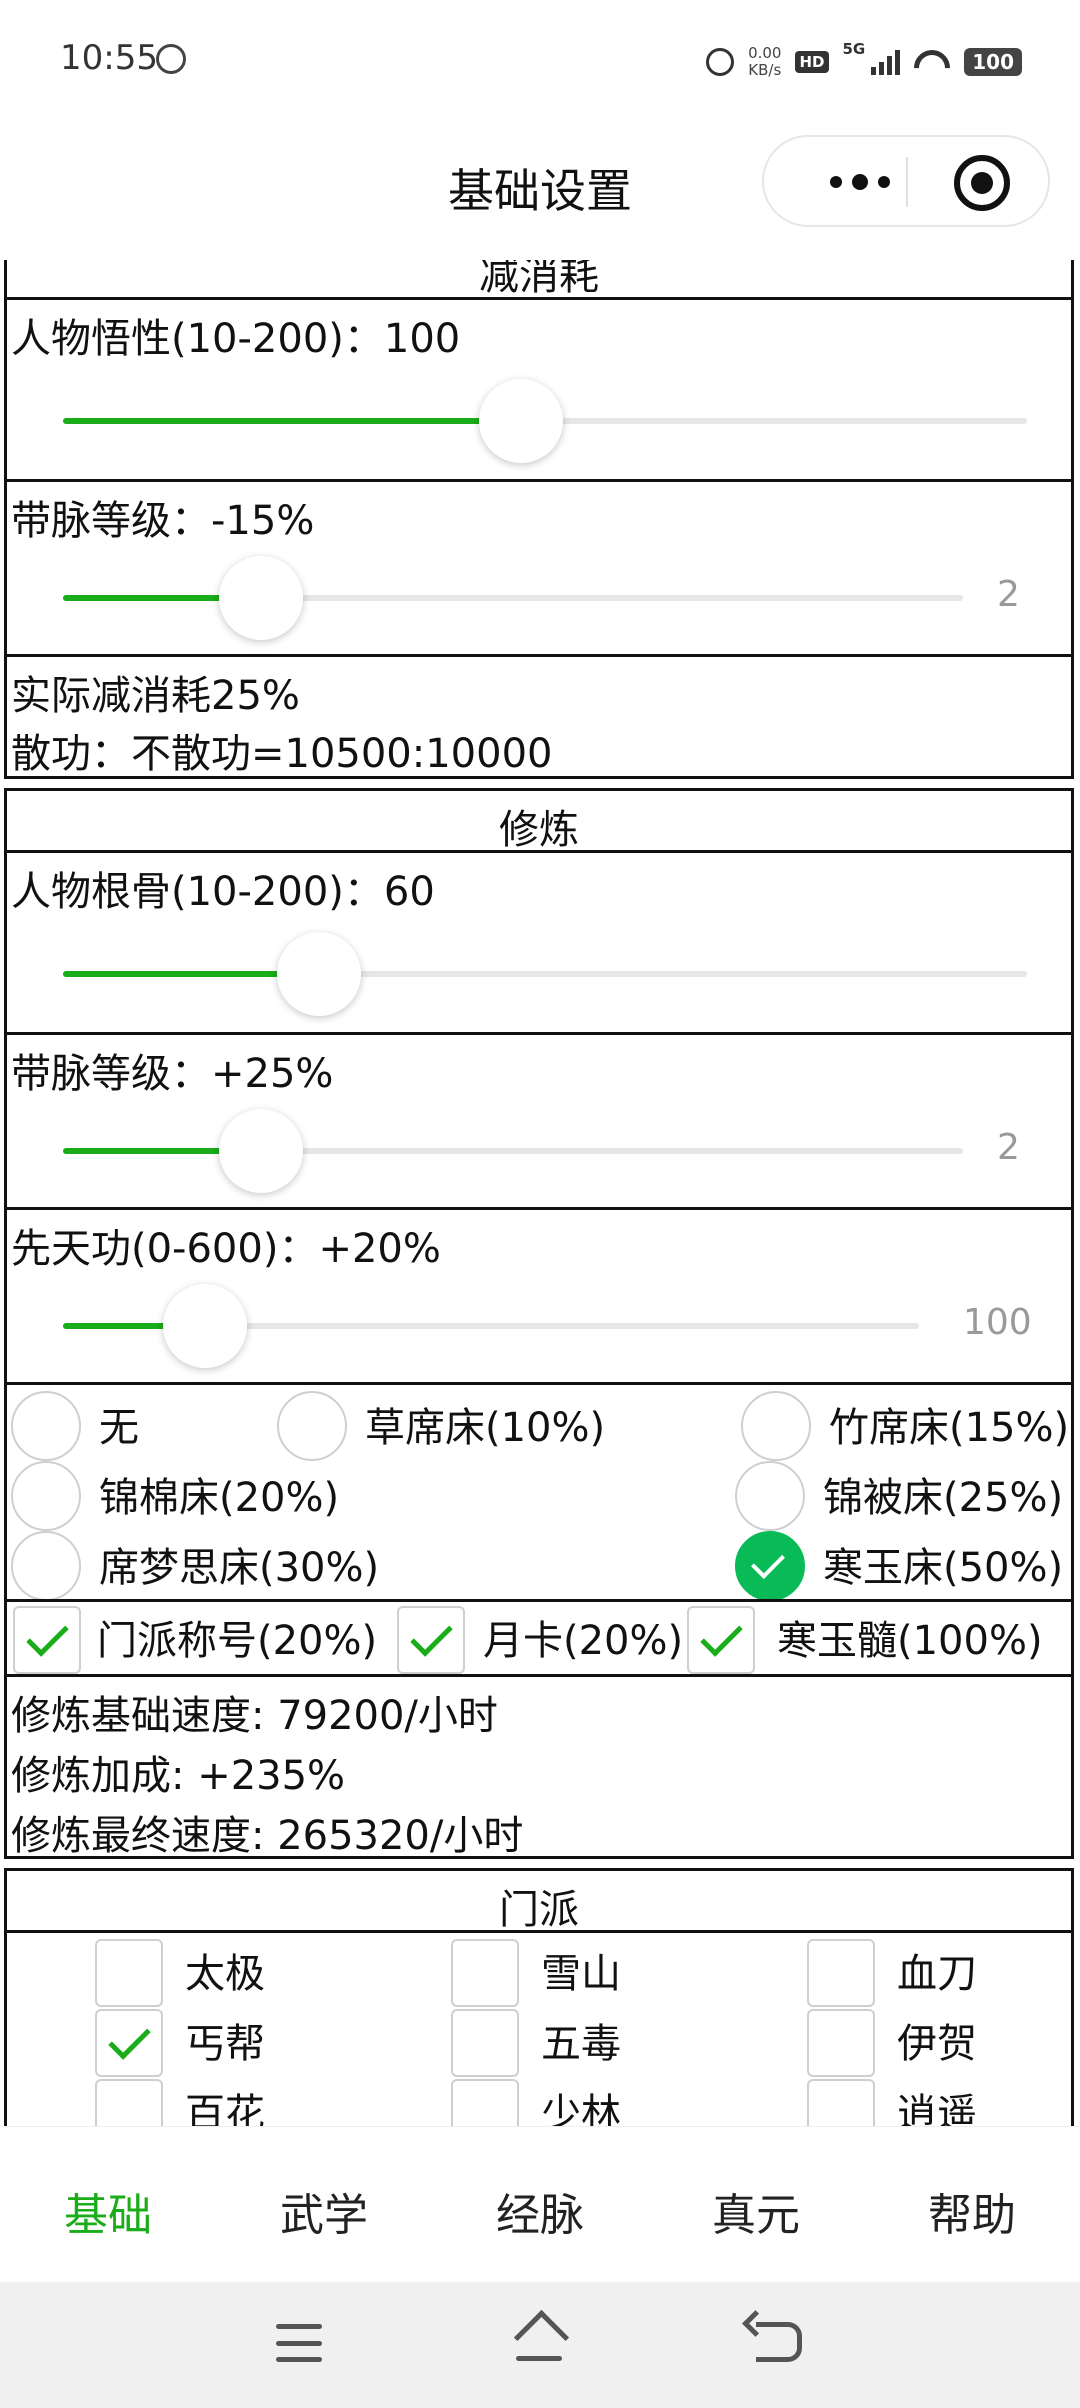 The image size is (1080, 2408). Describe the element at coordinates (225, 1970) in the screenshot. I see `sect-label-0: 太极` at that location.